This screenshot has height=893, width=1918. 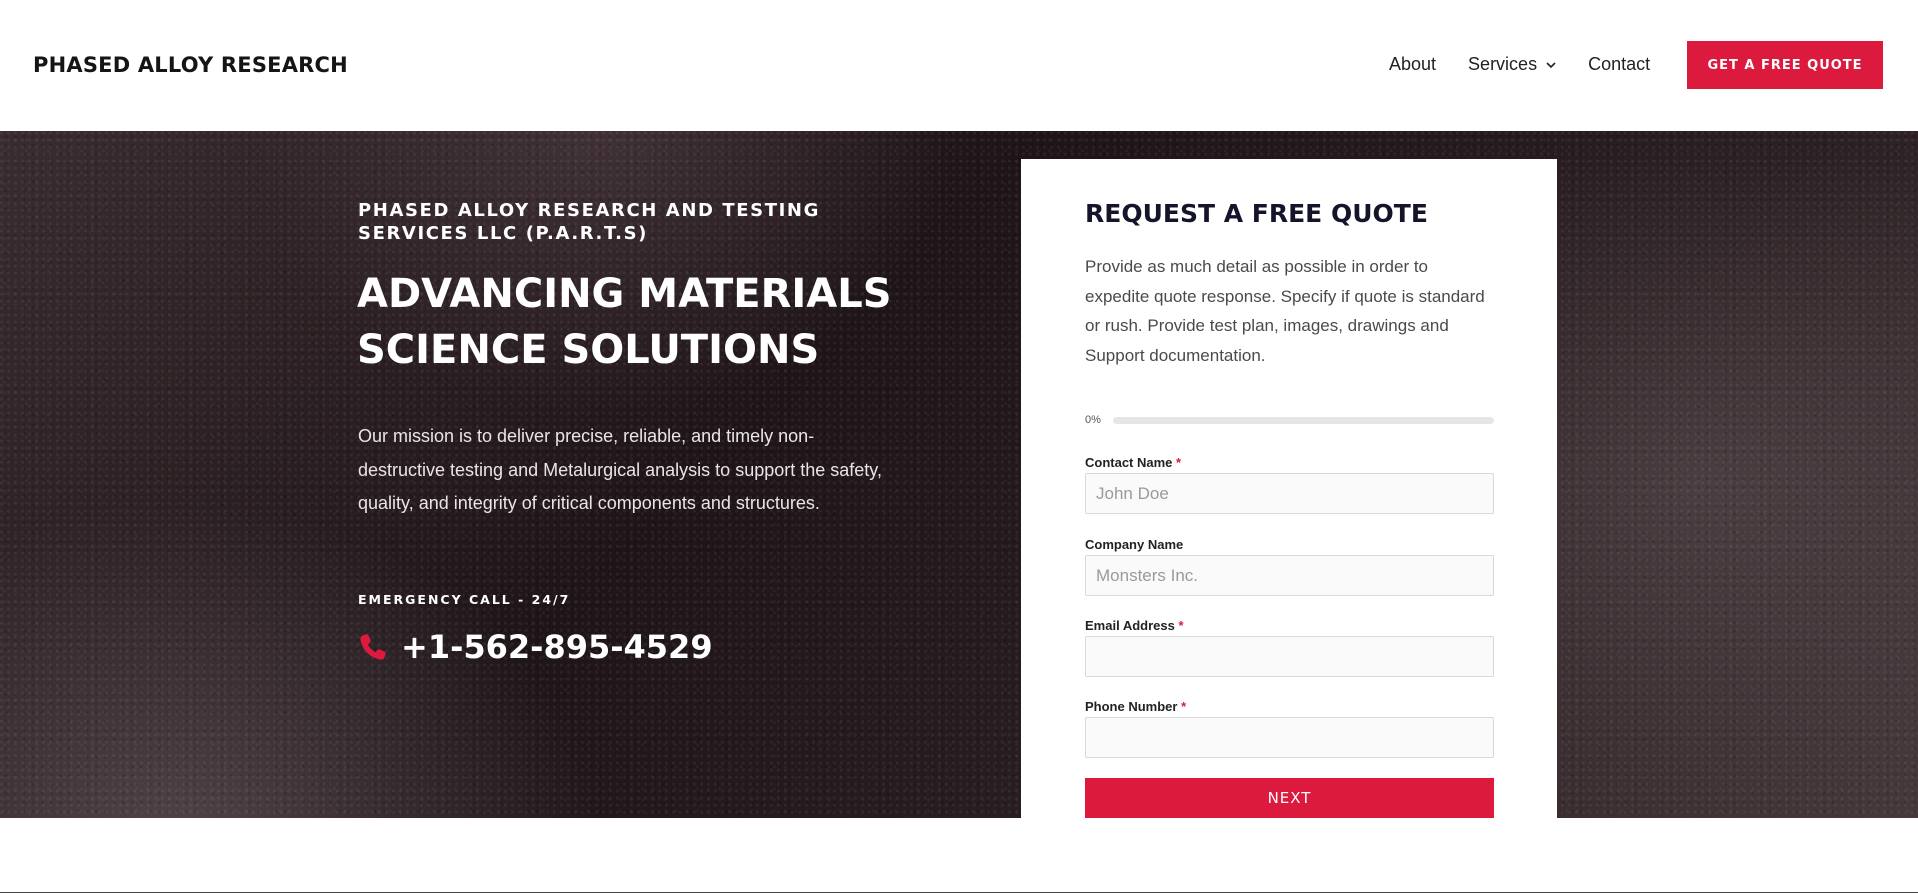 What do you see at coordinates (1785, 65) in the screenshot?
I see `get-free-quote-button: GET A FREE QUOTE` at bounding box center [1785, 65].